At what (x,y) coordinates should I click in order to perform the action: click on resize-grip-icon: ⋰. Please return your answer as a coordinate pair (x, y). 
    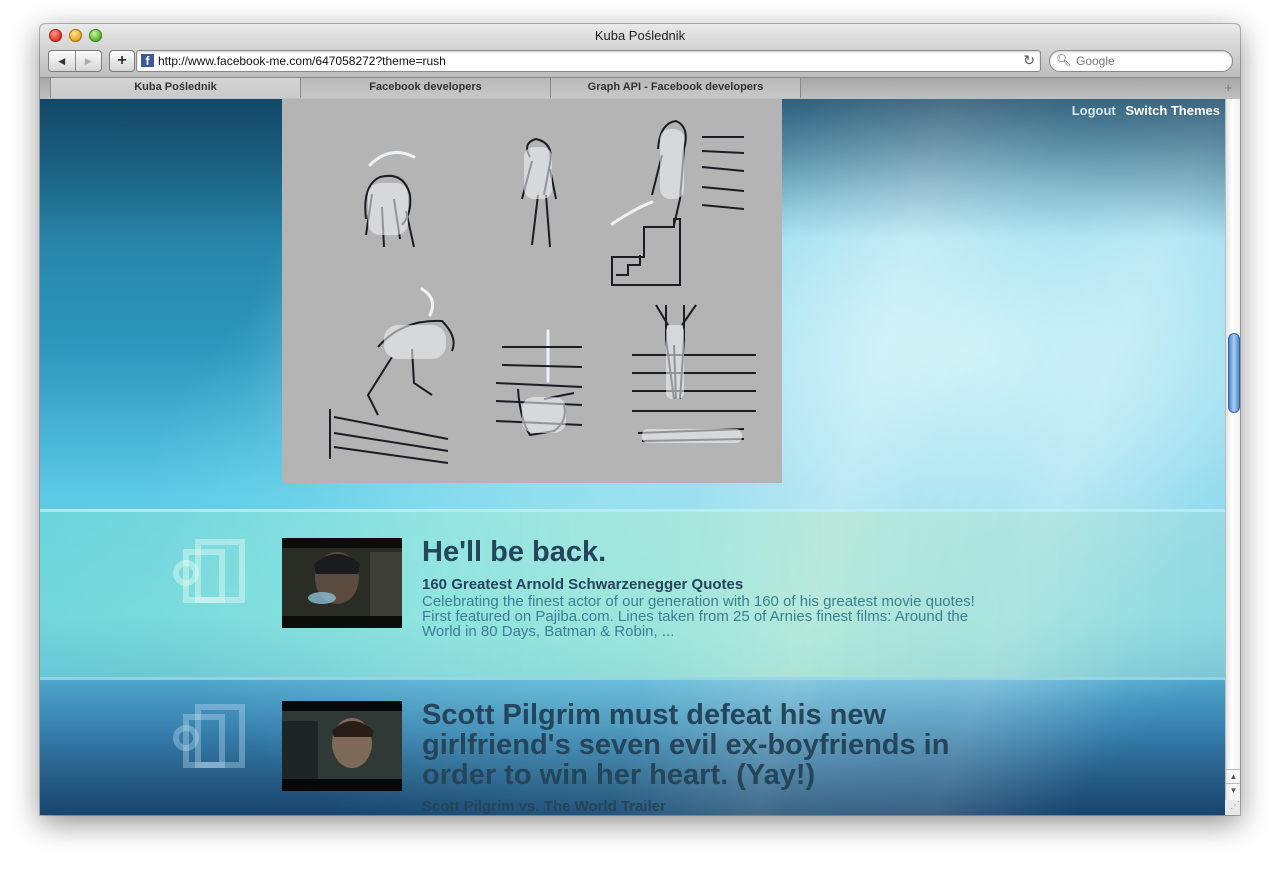
    Looking at the image, I should click on (1232, 807).